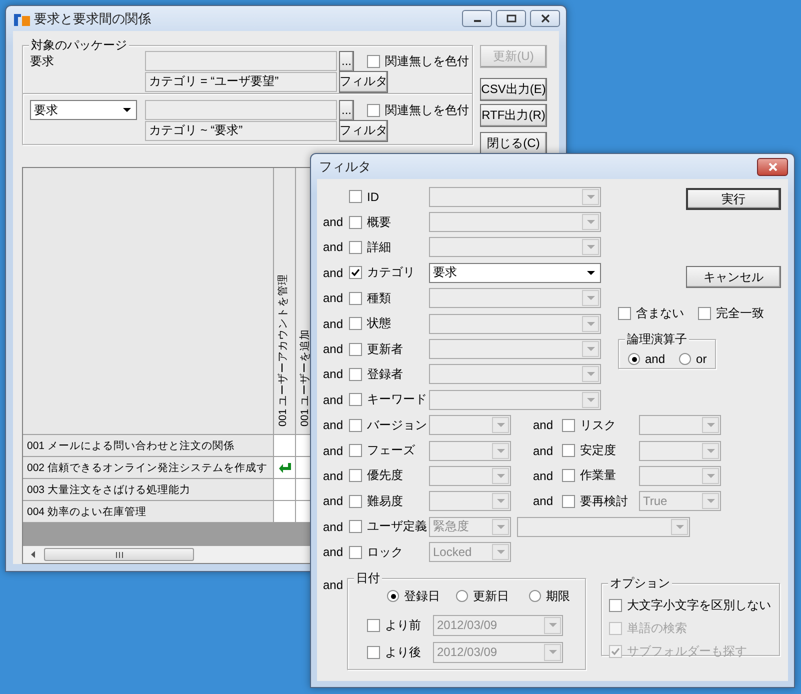 This screenshot has width=801, height=694. I want to click on checkbox: ユーザ定義, so click(388, 527).